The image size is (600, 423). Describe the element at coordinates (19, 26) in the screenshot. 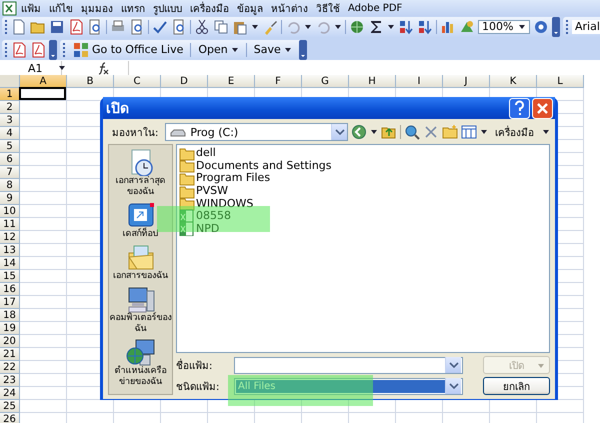

I see `new-document-icon` at that location.